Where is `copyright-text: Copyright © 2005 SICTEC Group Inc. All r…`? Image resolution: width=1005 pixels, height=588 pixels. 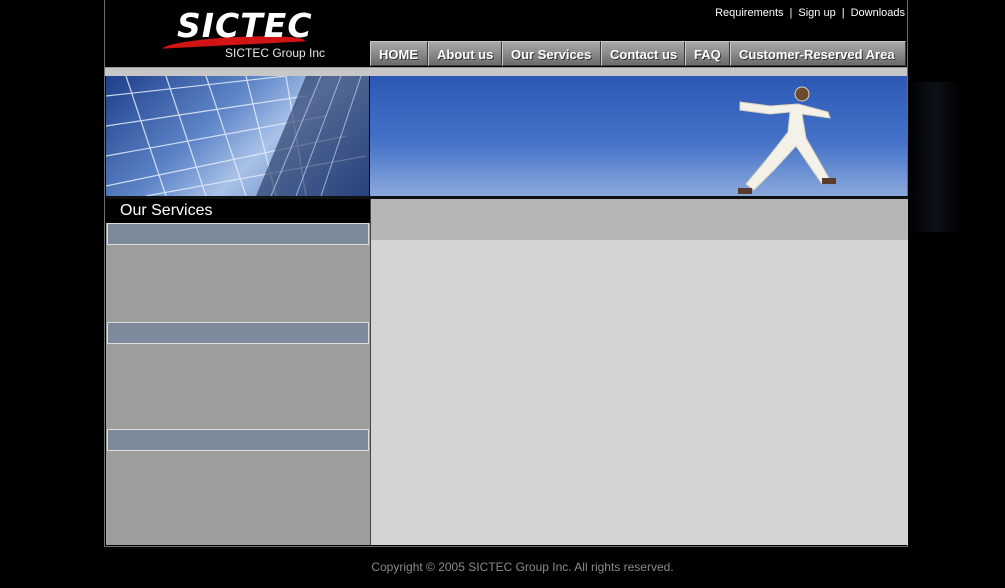
copyright-text: Copyright © 2005 SICTEC Group Inc. All r… is located at coordinates (522, 567).